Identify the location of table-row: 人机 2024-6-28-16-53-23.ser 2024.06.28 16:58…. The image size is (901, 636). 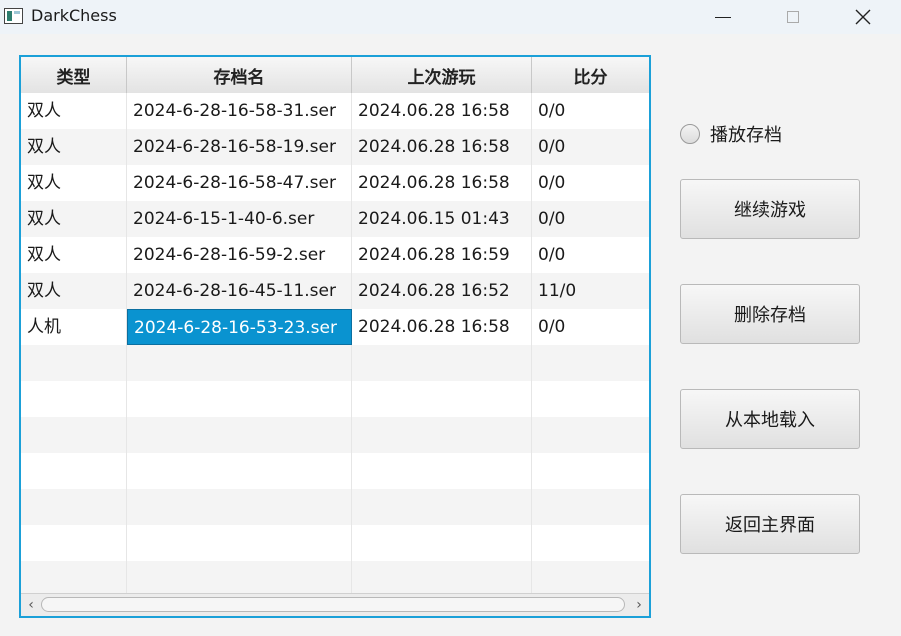
(335, 327).